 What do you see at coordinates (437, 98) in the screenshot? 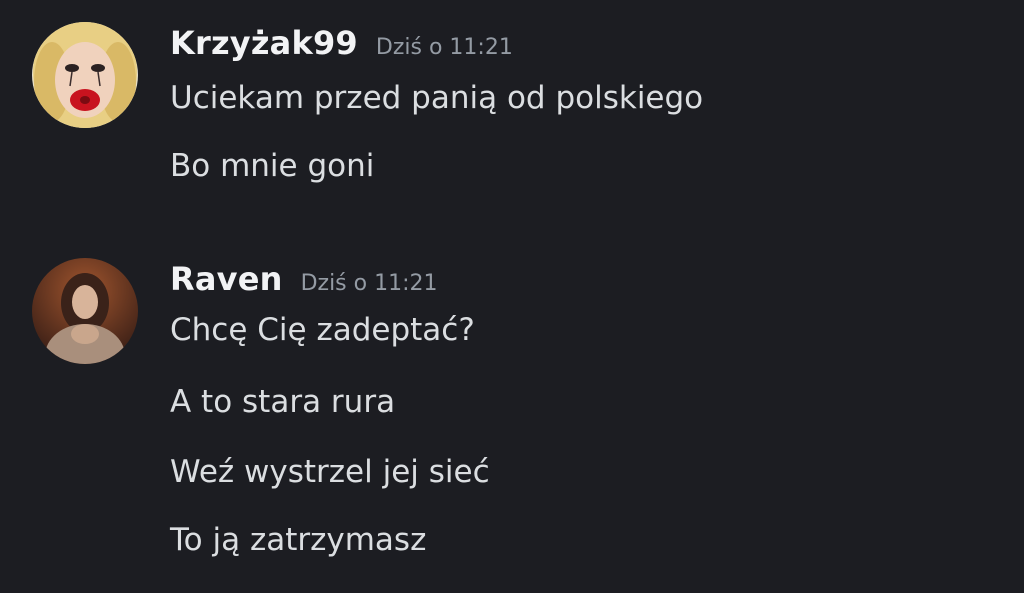
I see `message-text: Uciekam przed panią od polskiego` at bounding box center [437, 98].